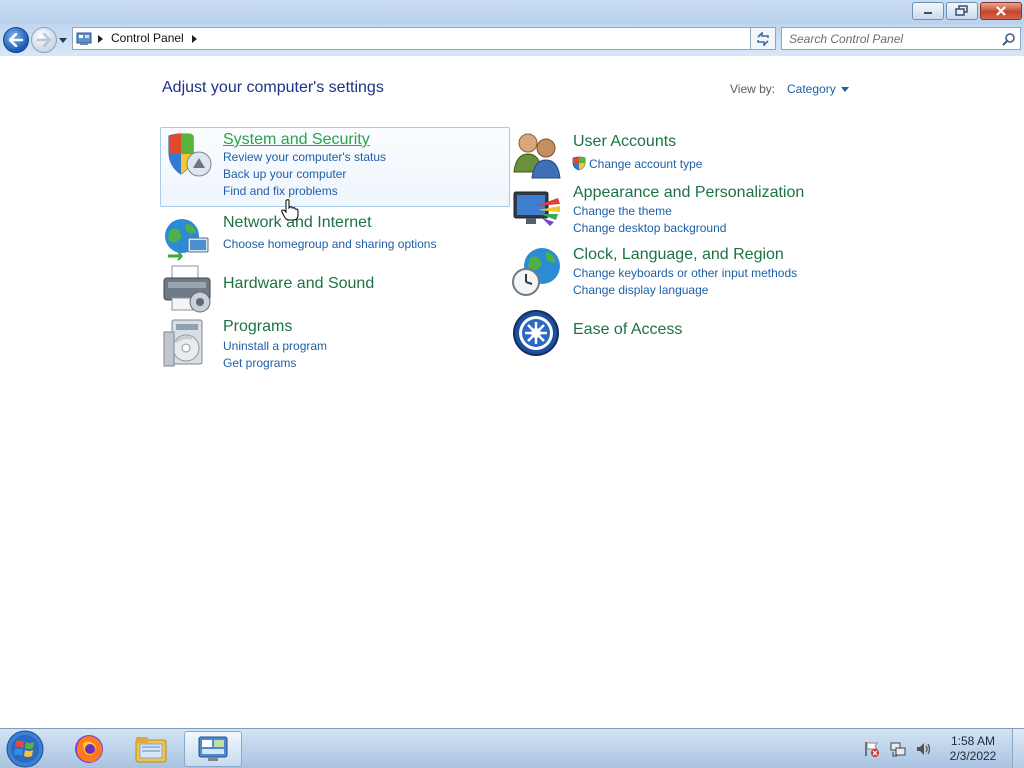 Image resolution: width=1024 pixels, height=768 pixels. I want to click on taskbar-clock: 1:58 AM 2/3/2022, so click(973, 749).